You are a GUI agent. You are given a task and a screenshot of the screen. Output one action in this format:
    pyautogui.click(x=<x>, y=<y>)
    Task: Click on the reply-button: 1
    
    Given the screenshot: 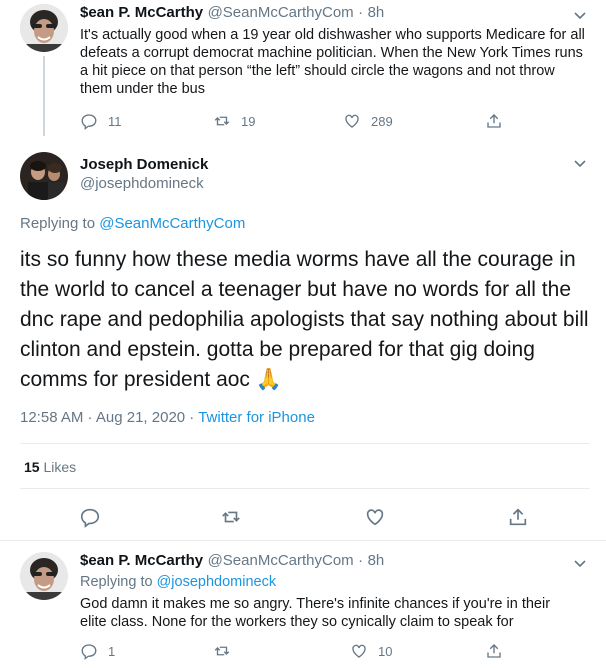 What is the action you would take?
    pyautogui.click(x=97, y=651)
    